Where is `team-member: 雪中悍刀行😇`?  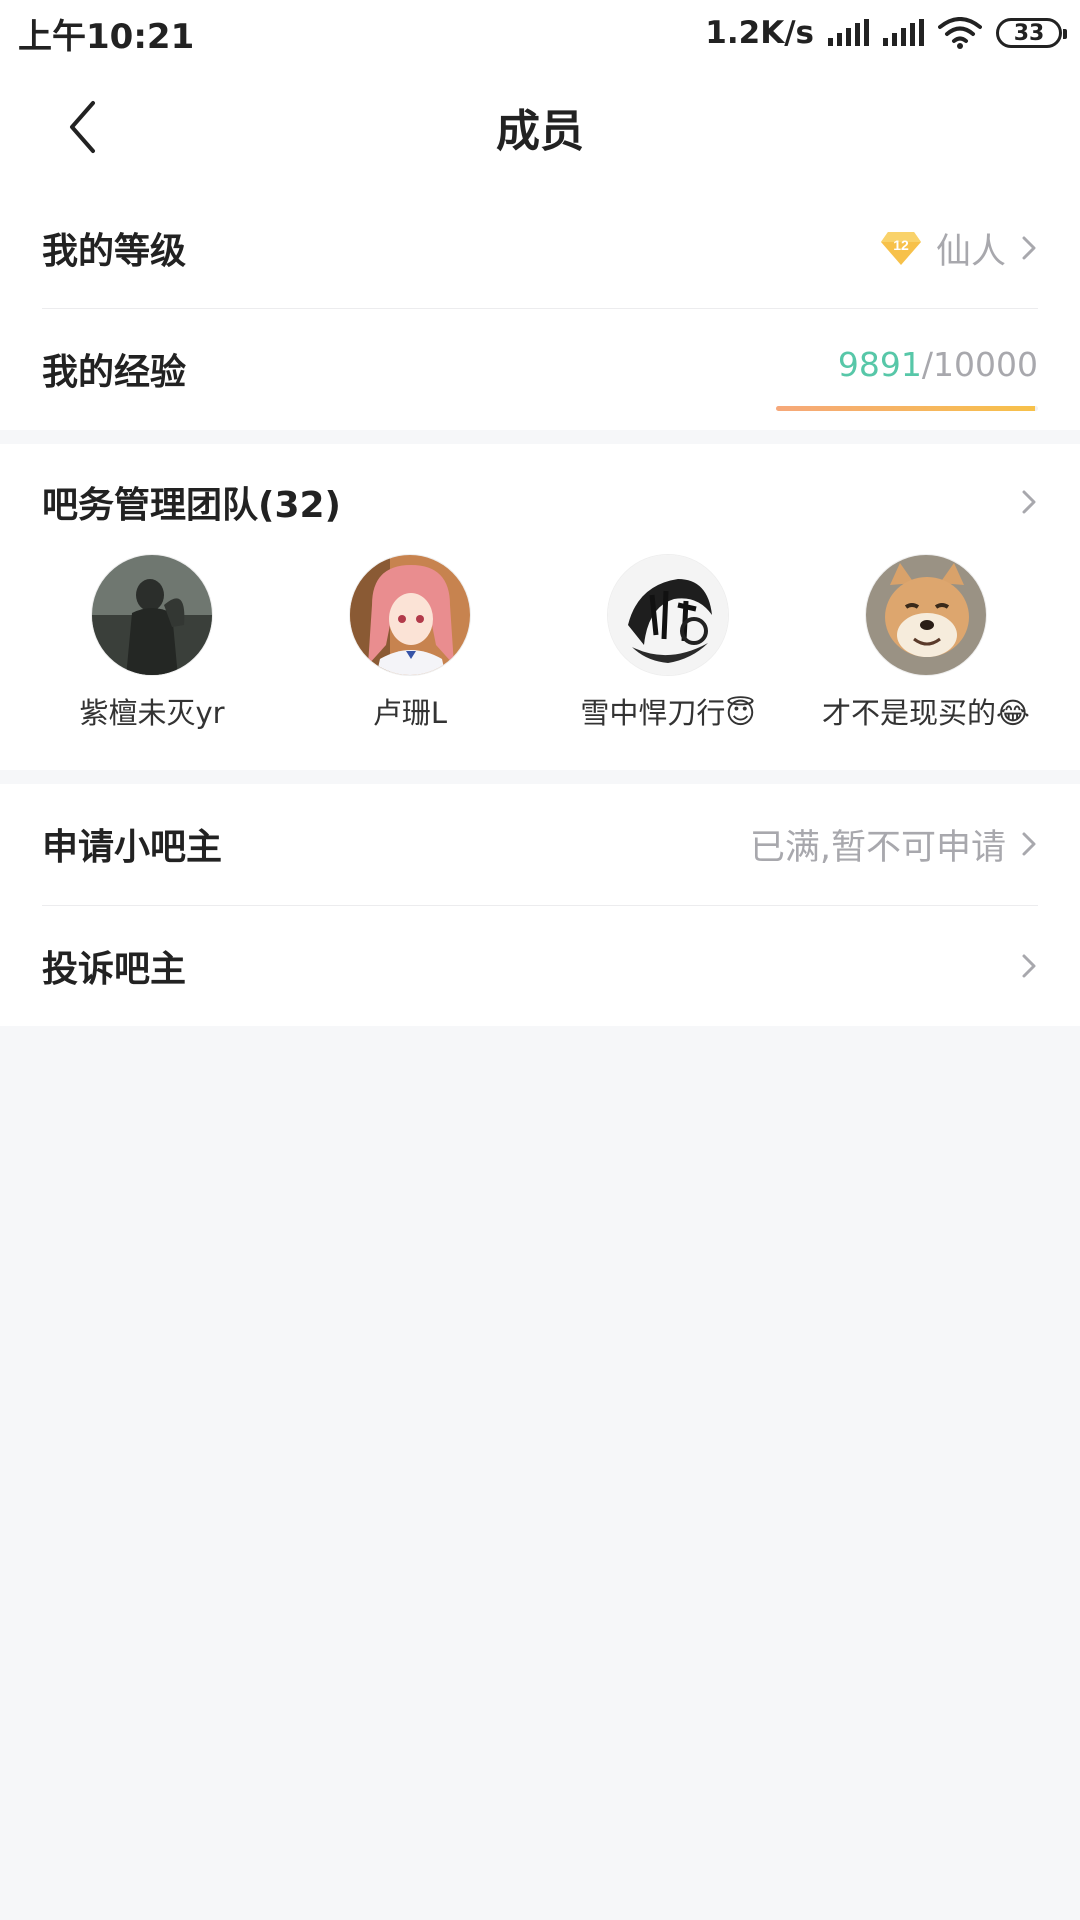
team-member: 雪中悍刀行😇 is located at coordinates (668, 649).